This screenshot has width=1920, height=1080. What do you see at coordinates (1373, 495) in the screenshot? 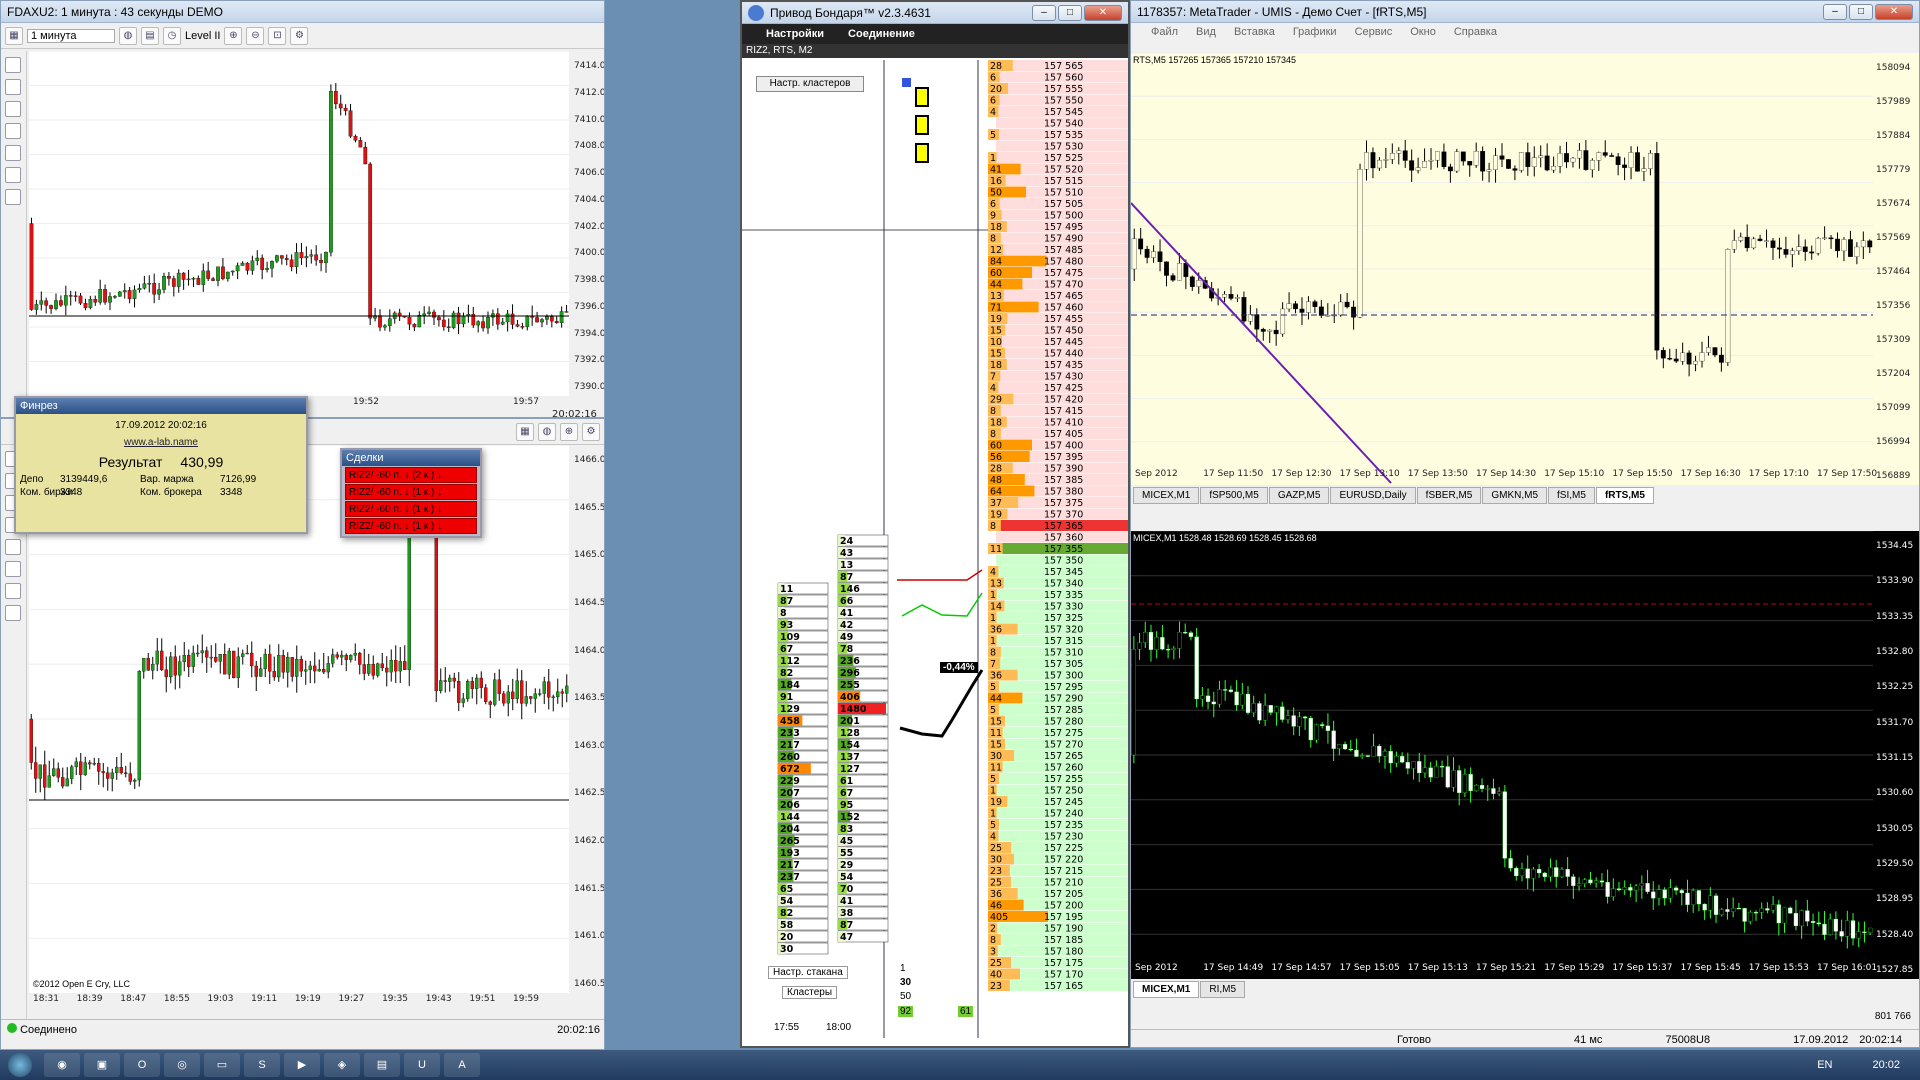
I see `chart-tab: EURUSD,Daily` at bounding box center [1373, 495].